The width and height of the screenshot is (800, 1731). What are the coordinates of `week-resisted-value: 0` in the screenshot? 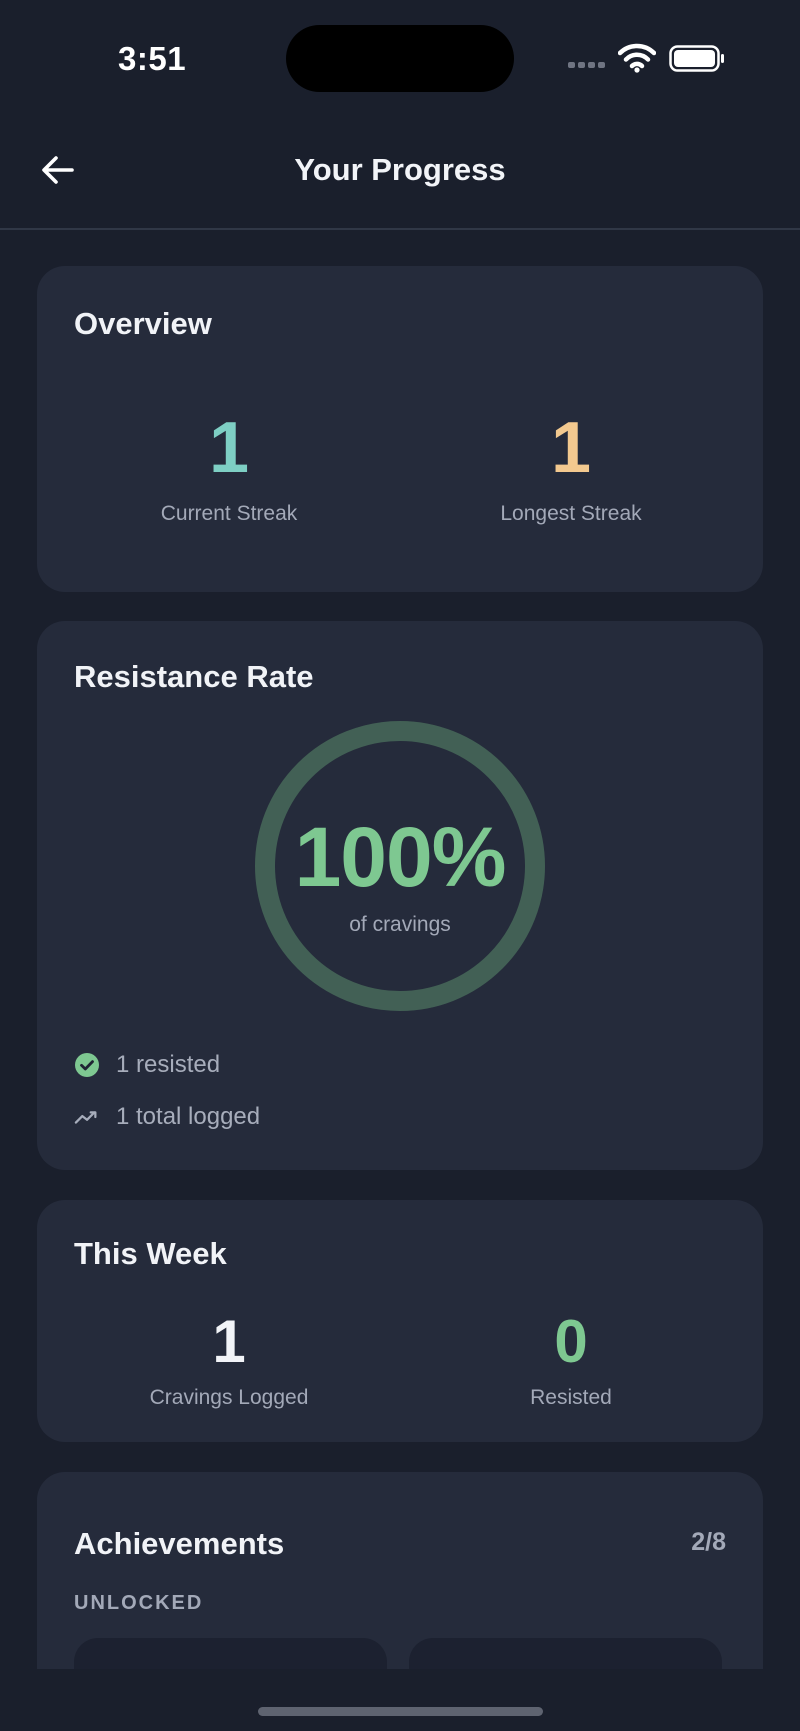 It's located at (571, 1341).